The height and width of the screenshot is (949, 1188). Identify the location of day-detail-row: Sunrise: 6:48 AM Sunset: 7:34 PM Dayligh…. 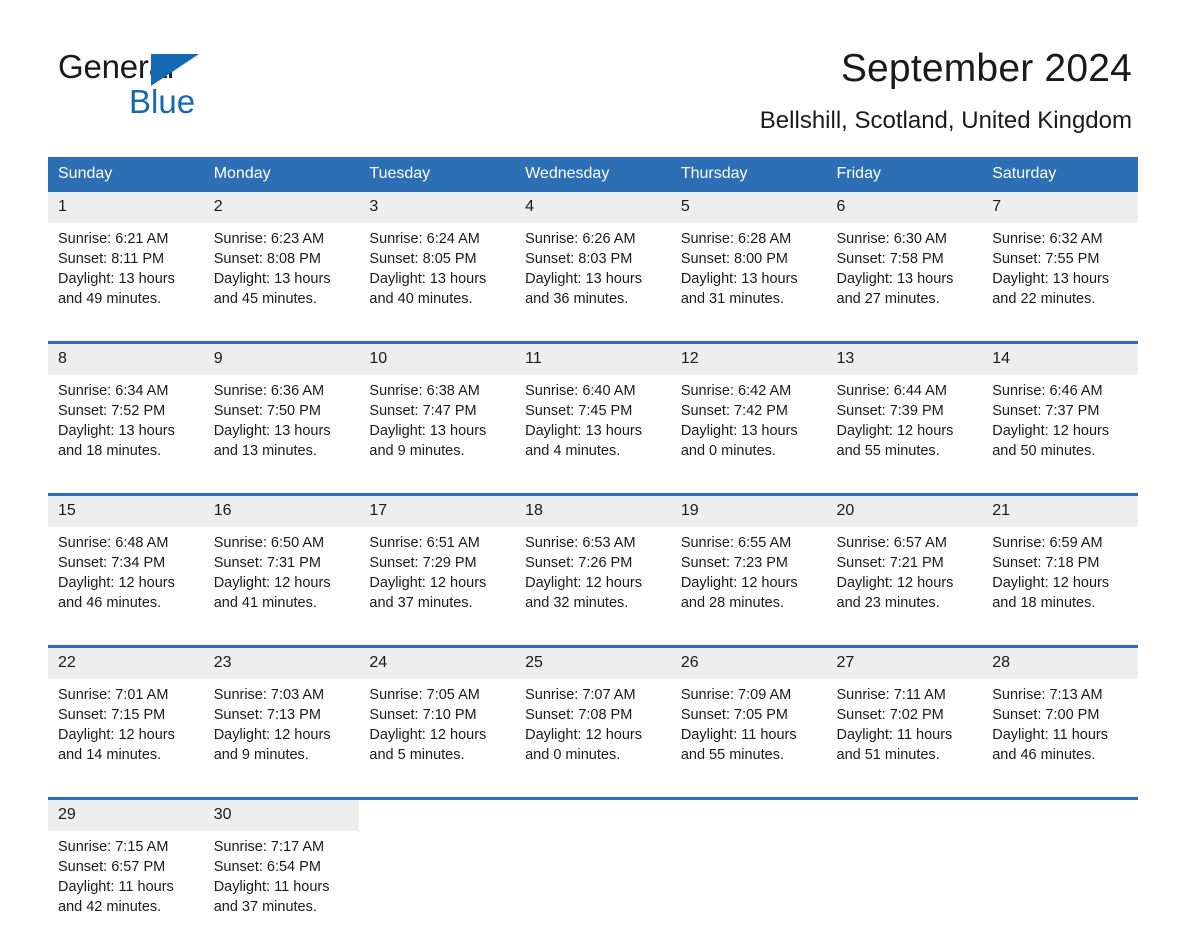
(593, 587).